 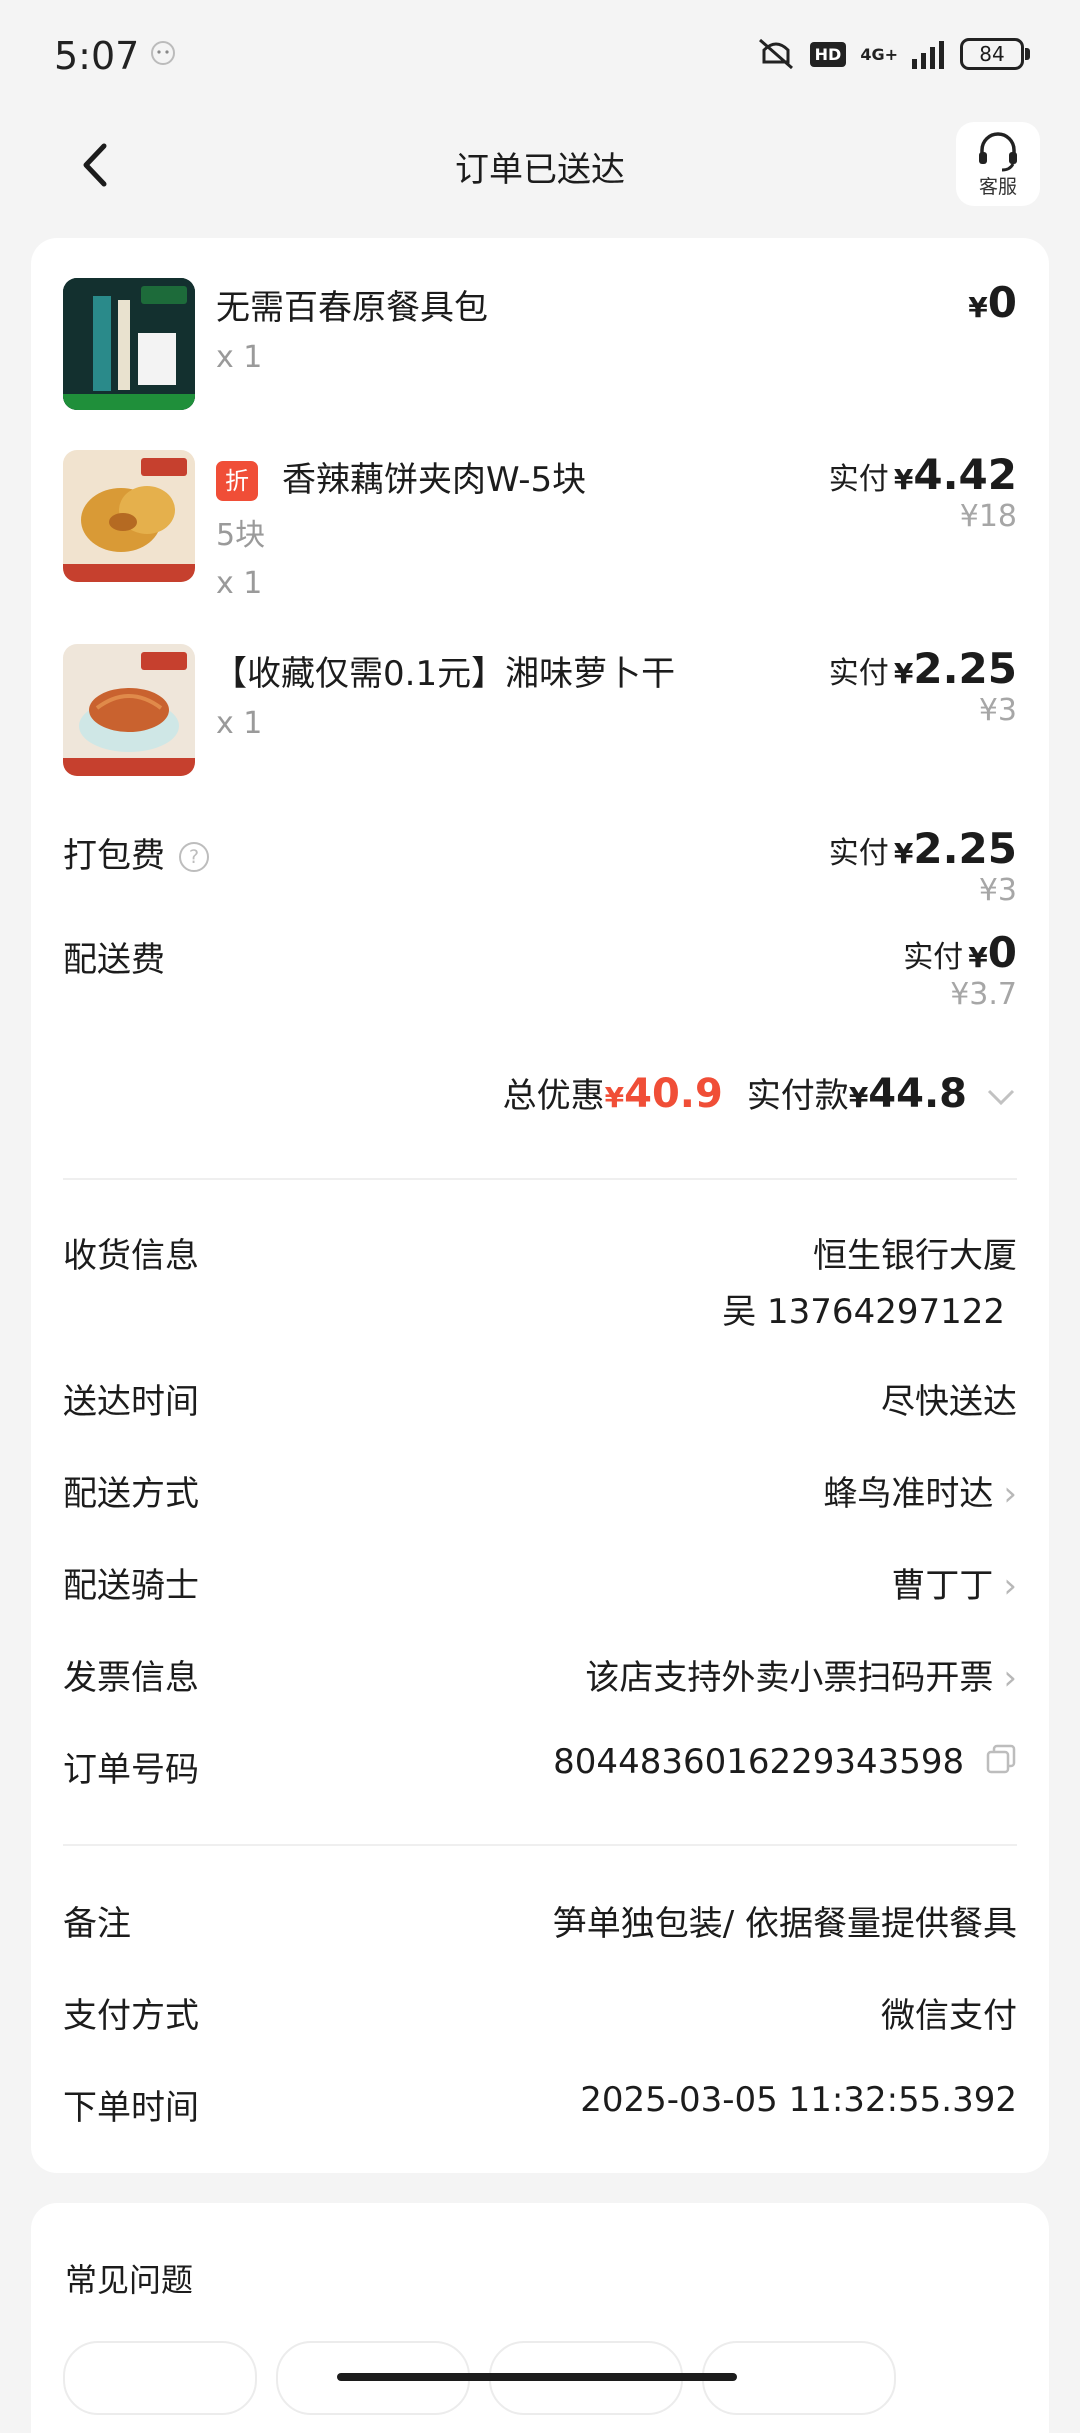 What do you see at coordinates (352, 308) in the screenshot?
I see `item-name: 无需百春原餐具包` at bounding box center [352, 308].